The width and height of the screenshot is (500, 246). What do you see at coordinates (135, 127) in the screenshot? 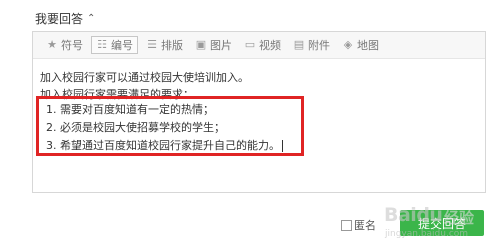
I see `requirement-item: 2. 必须是校园大使招募学校的学生；` at bounding box center [135, 127].